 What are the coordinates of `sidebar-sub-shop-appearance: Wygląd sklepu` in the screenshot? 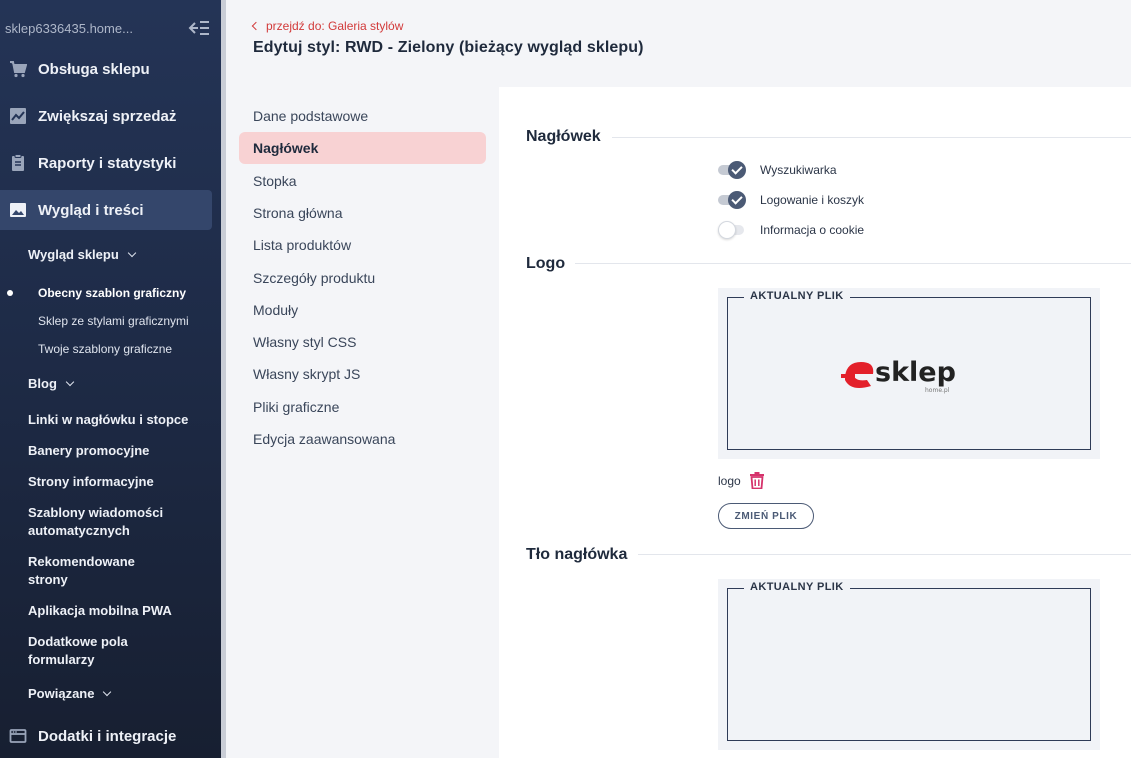 It's located at (82, 255).